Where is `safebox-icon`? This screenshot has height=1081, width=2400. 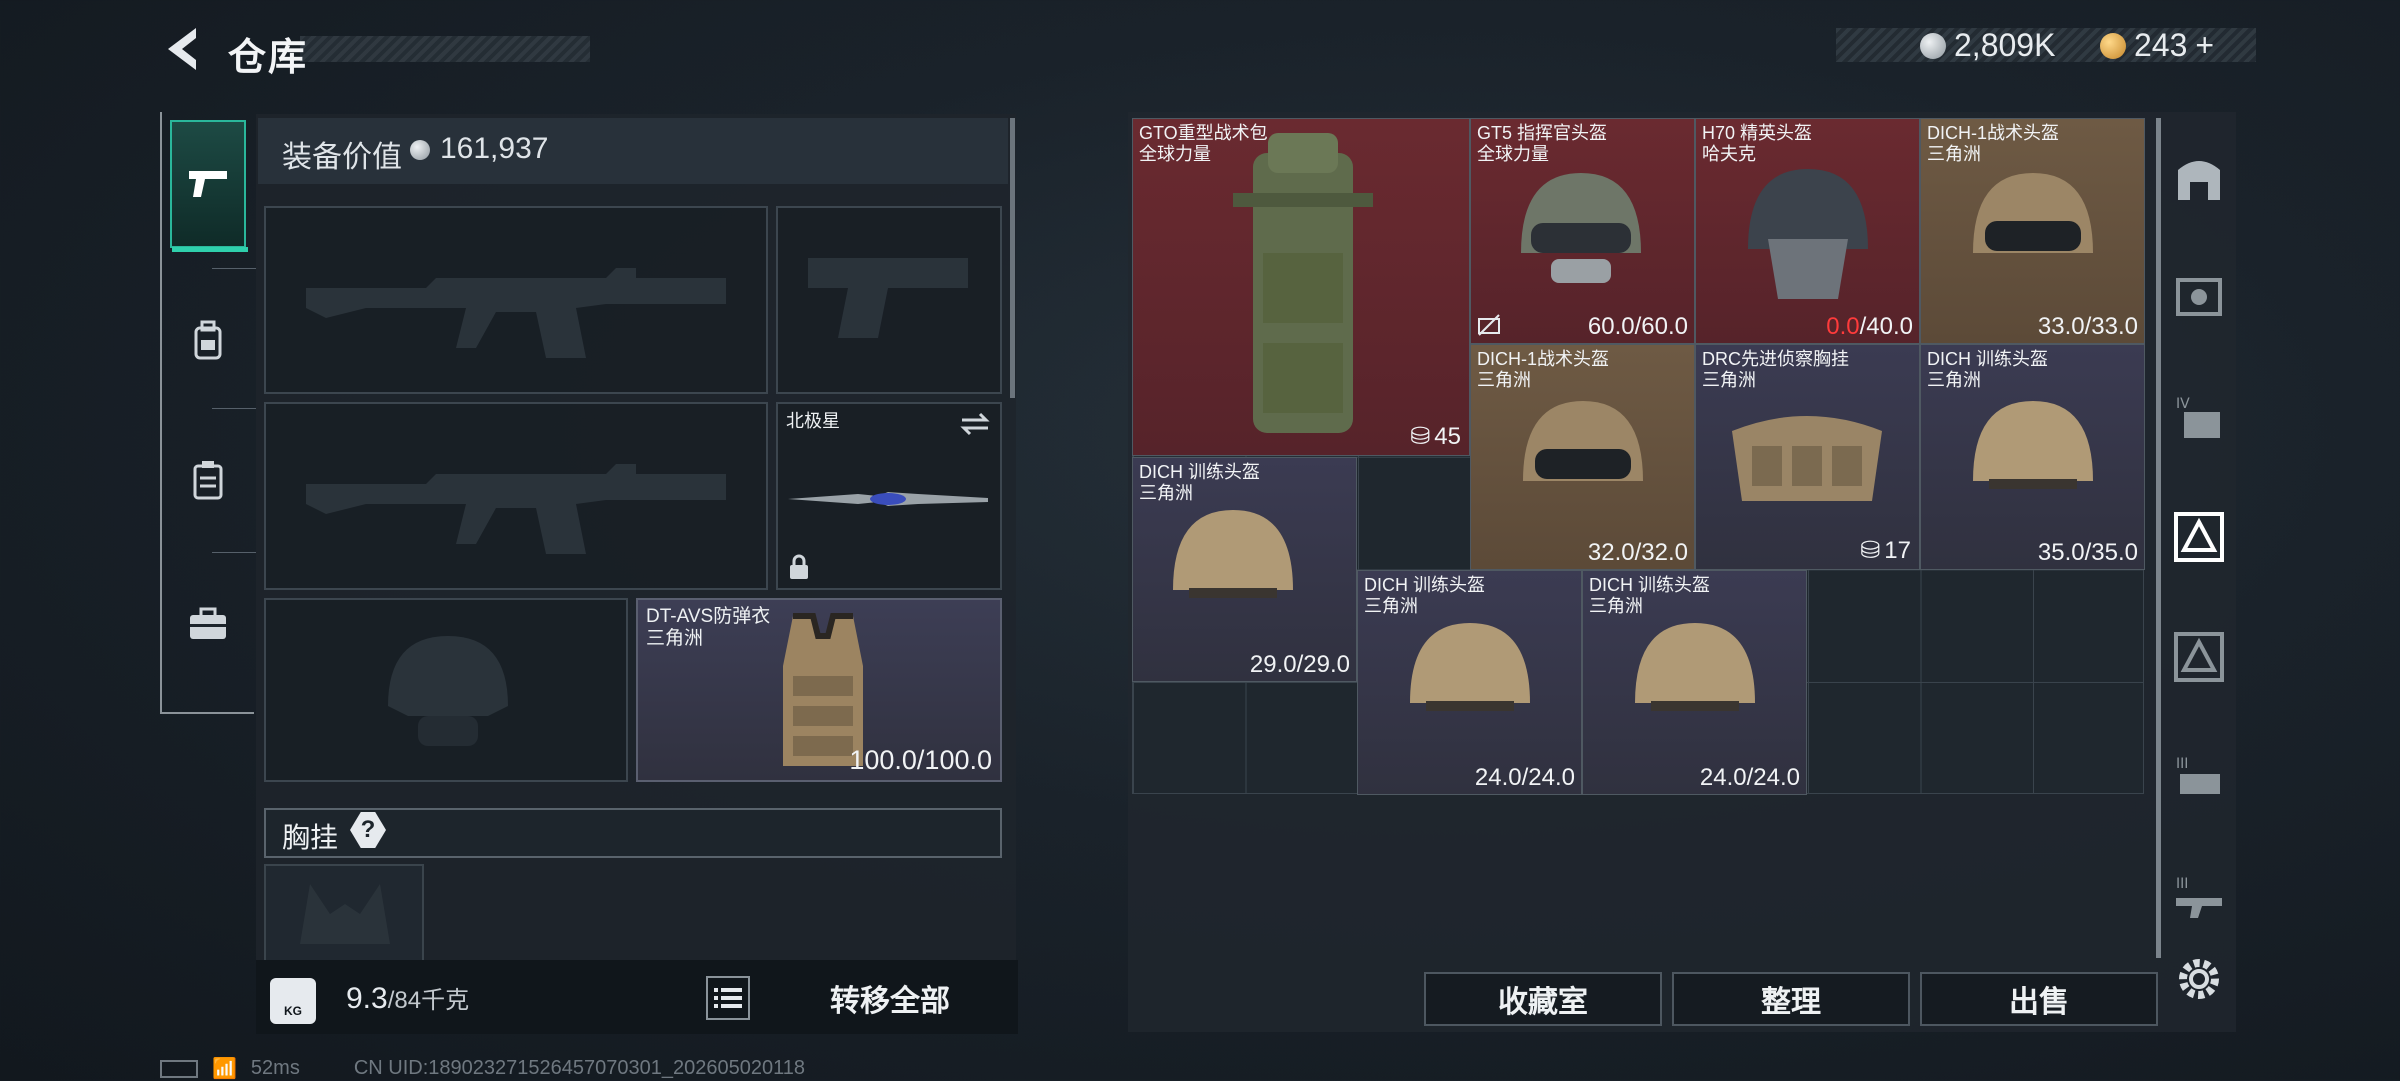
safebox-icon is located at coordinates (2199, 179).